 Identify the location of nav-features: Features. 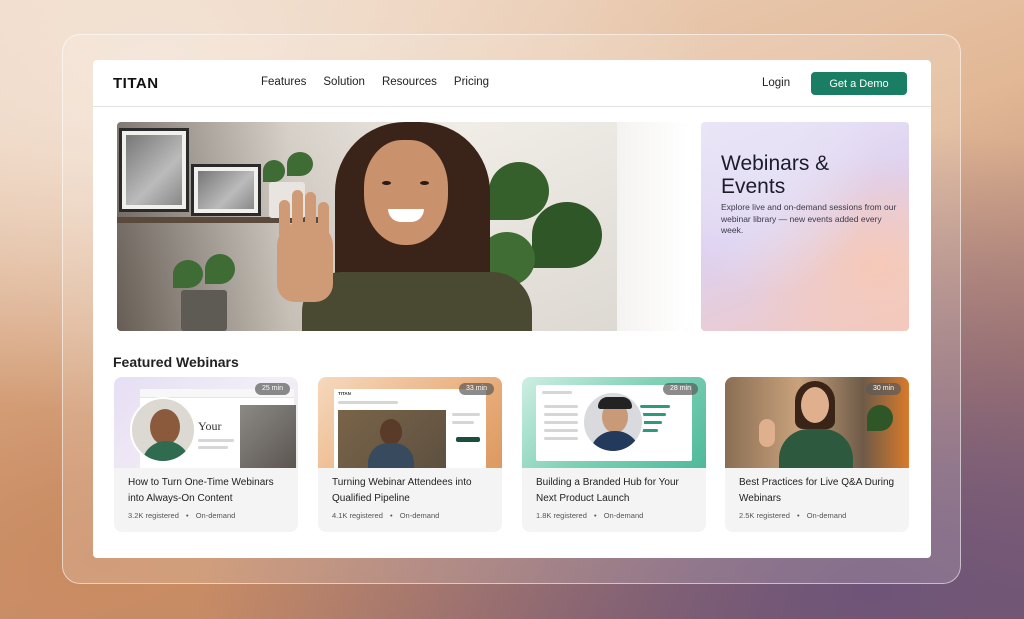
(283, 82).